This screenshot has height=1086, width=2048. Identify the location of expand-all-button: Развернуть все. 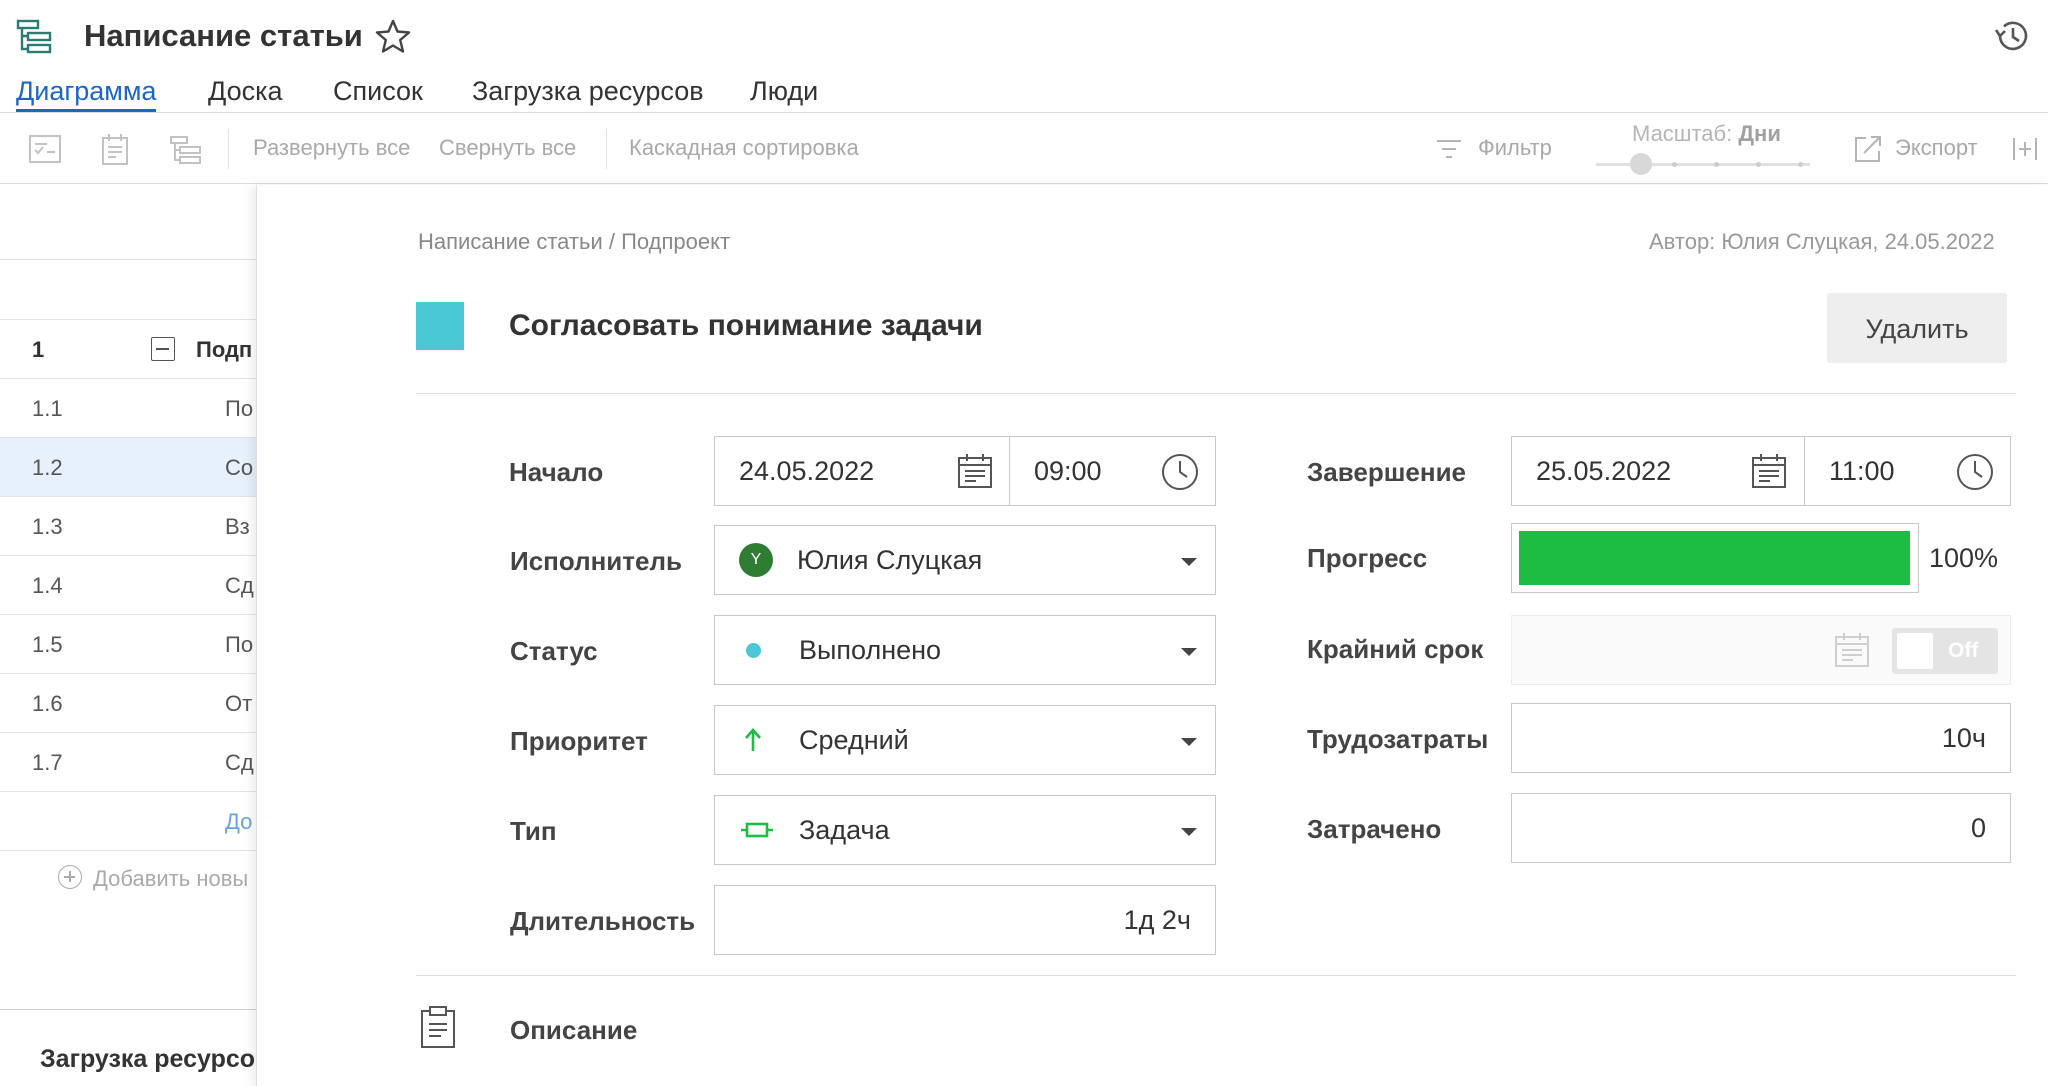
(331, 148).